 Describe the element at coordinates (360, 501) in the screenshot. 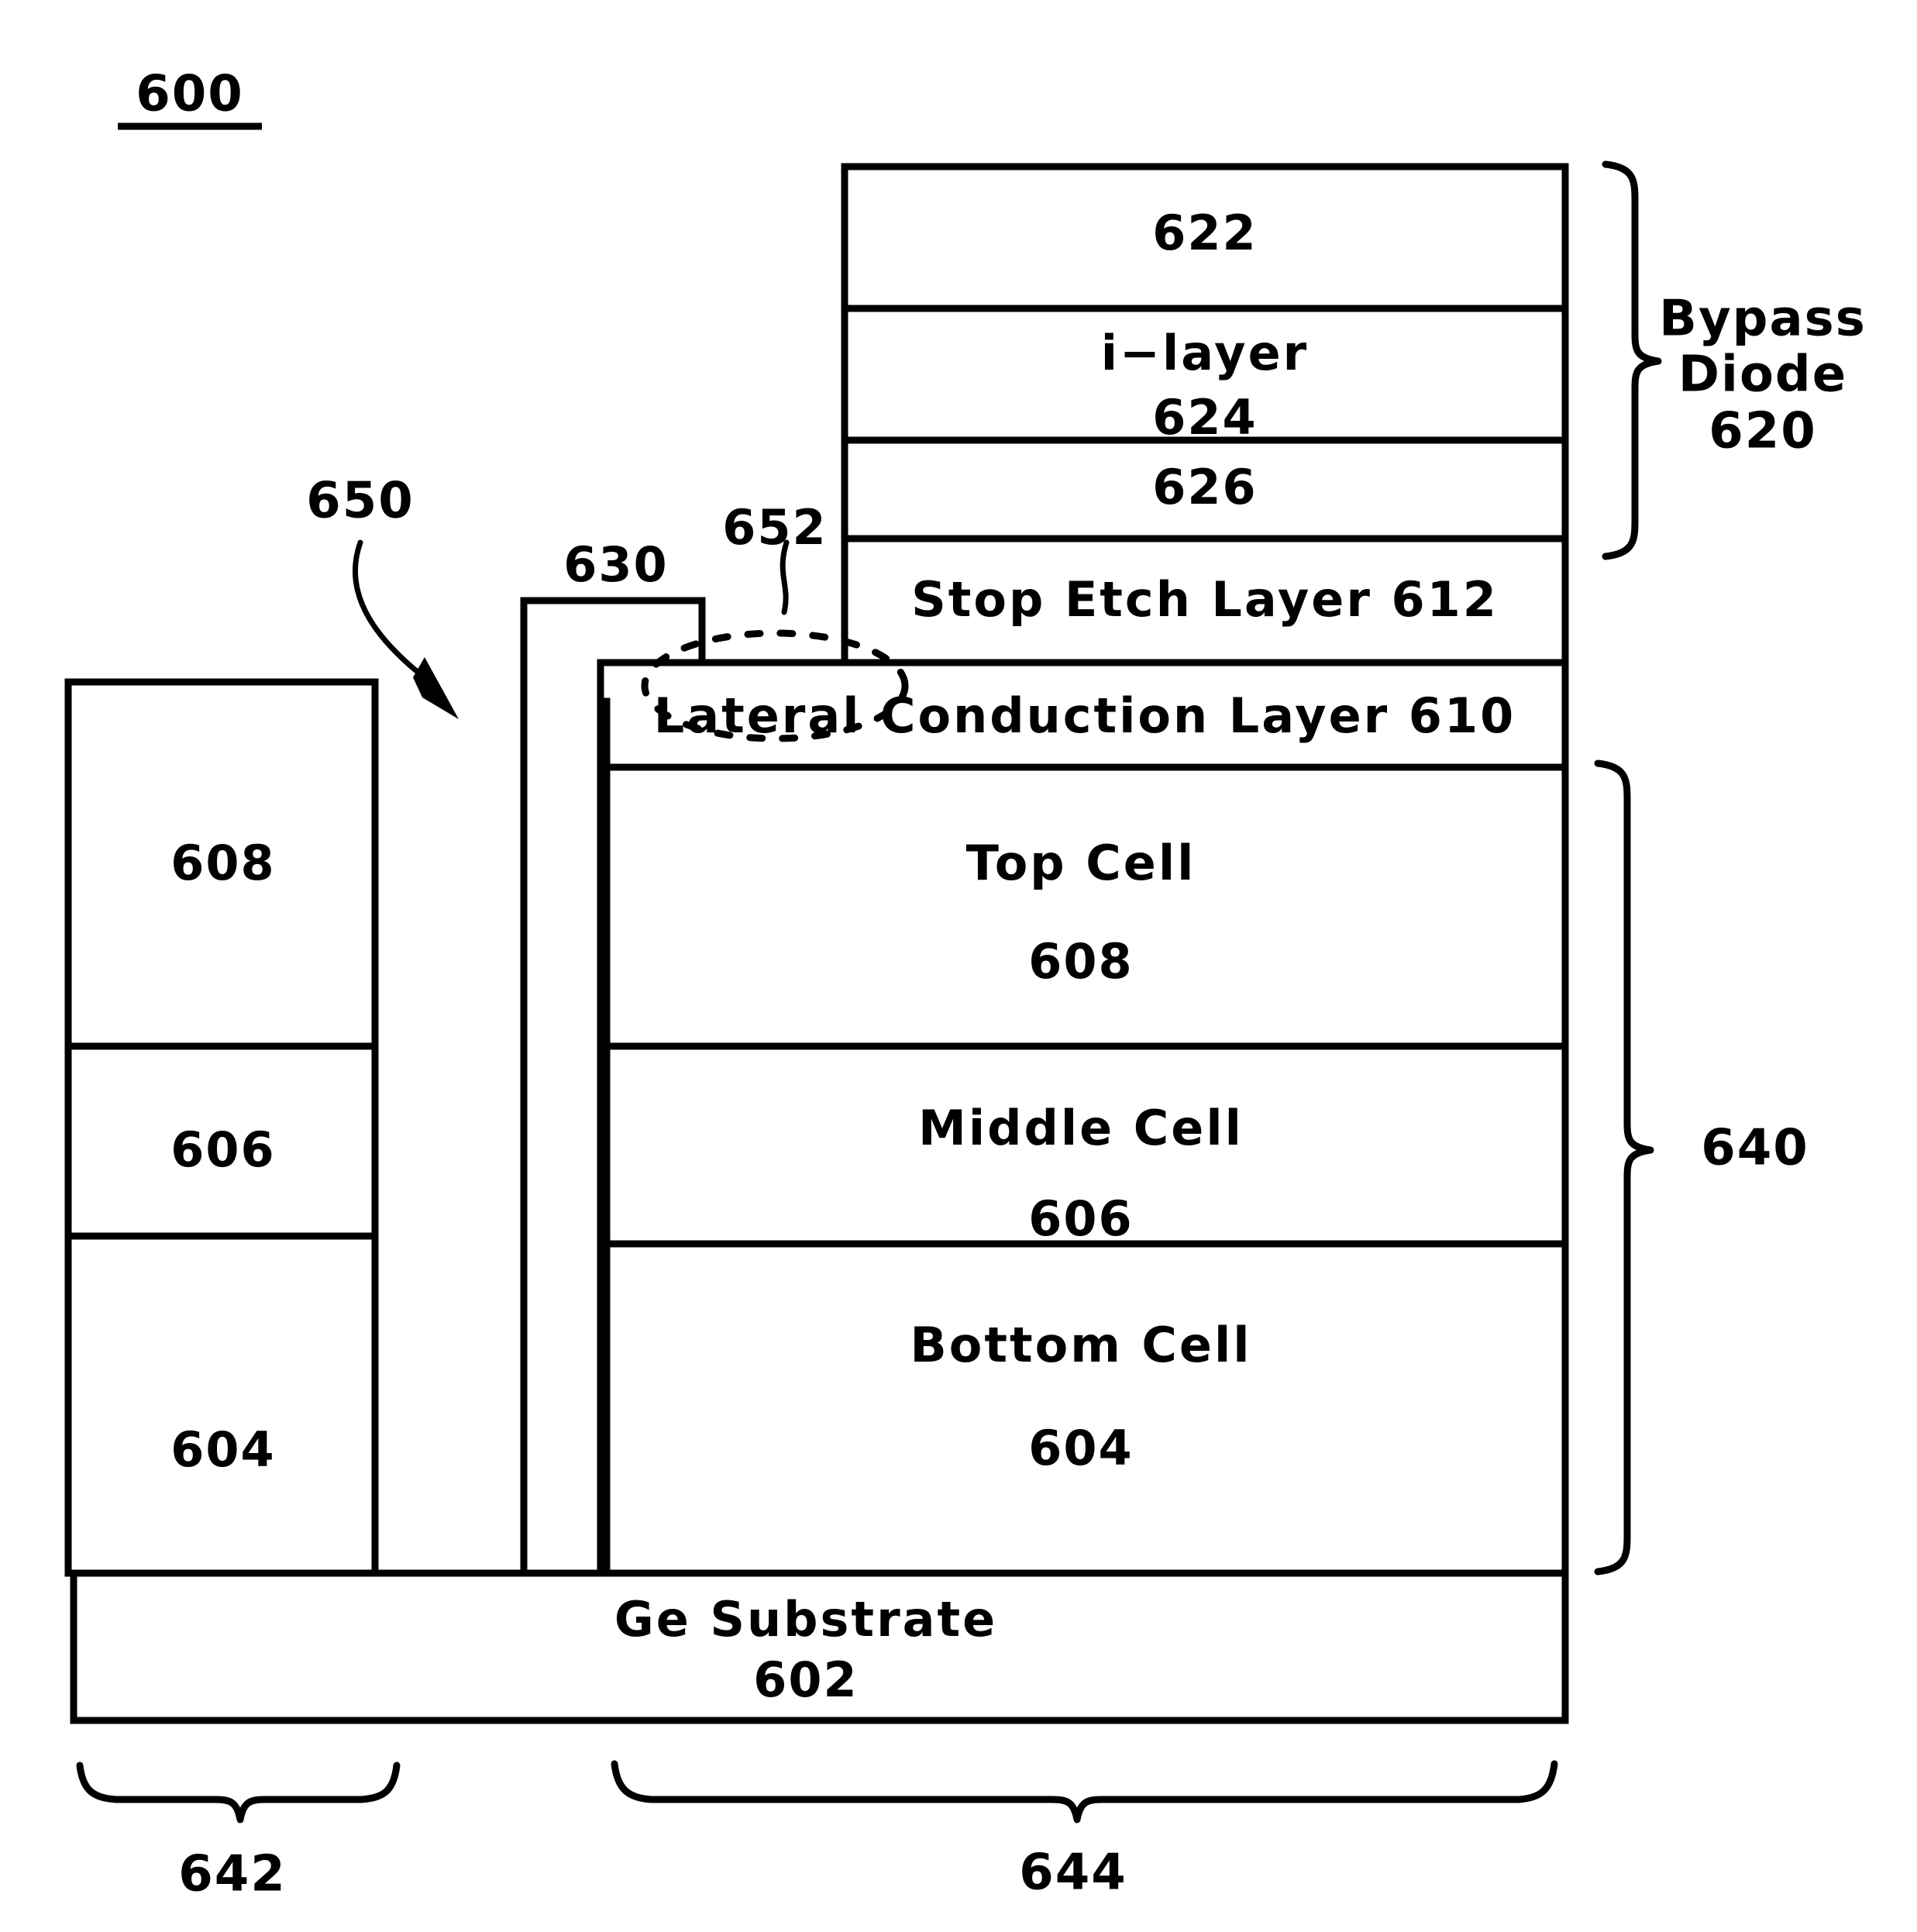

I see `callout-650-label: 650` at that location.